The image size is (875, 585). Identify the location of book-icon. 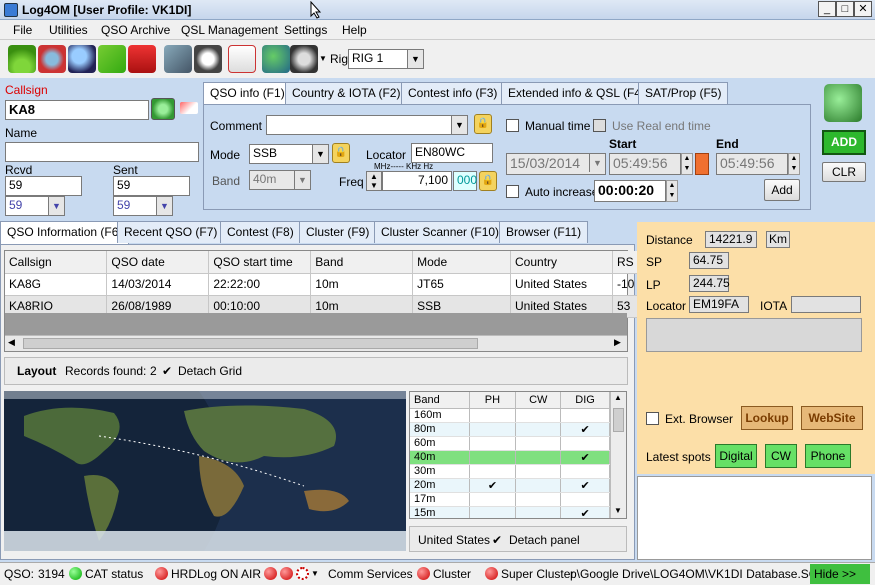
(112, 59).